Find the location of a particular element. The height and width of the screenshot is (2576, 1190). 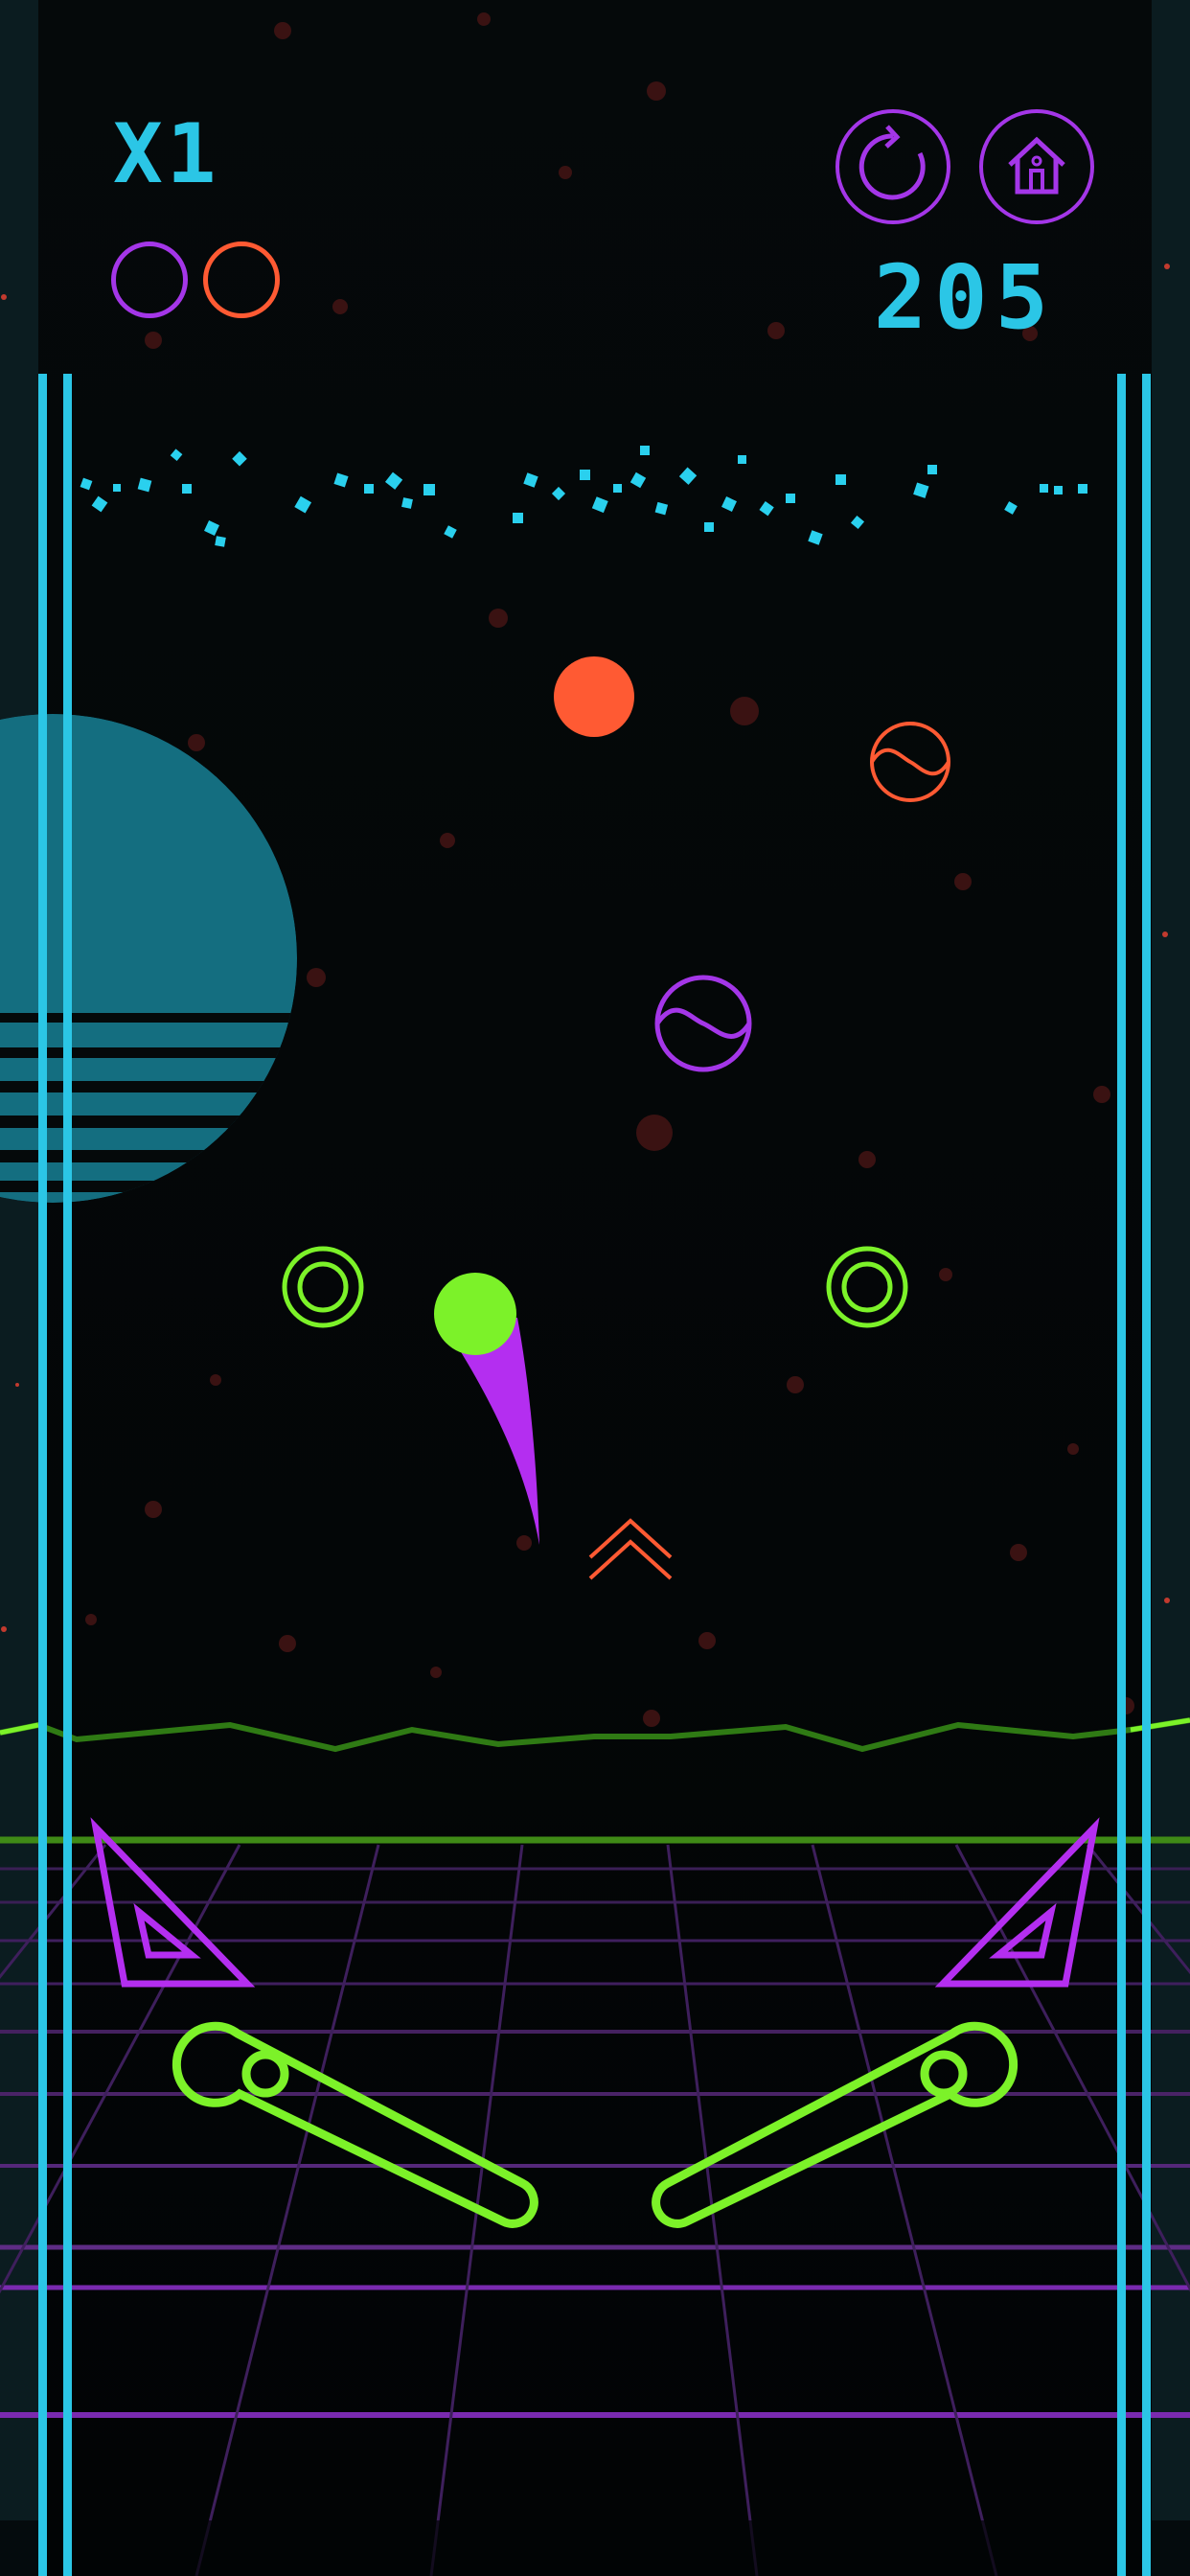

right-side-panel is located at coordinates (1171, 1288).